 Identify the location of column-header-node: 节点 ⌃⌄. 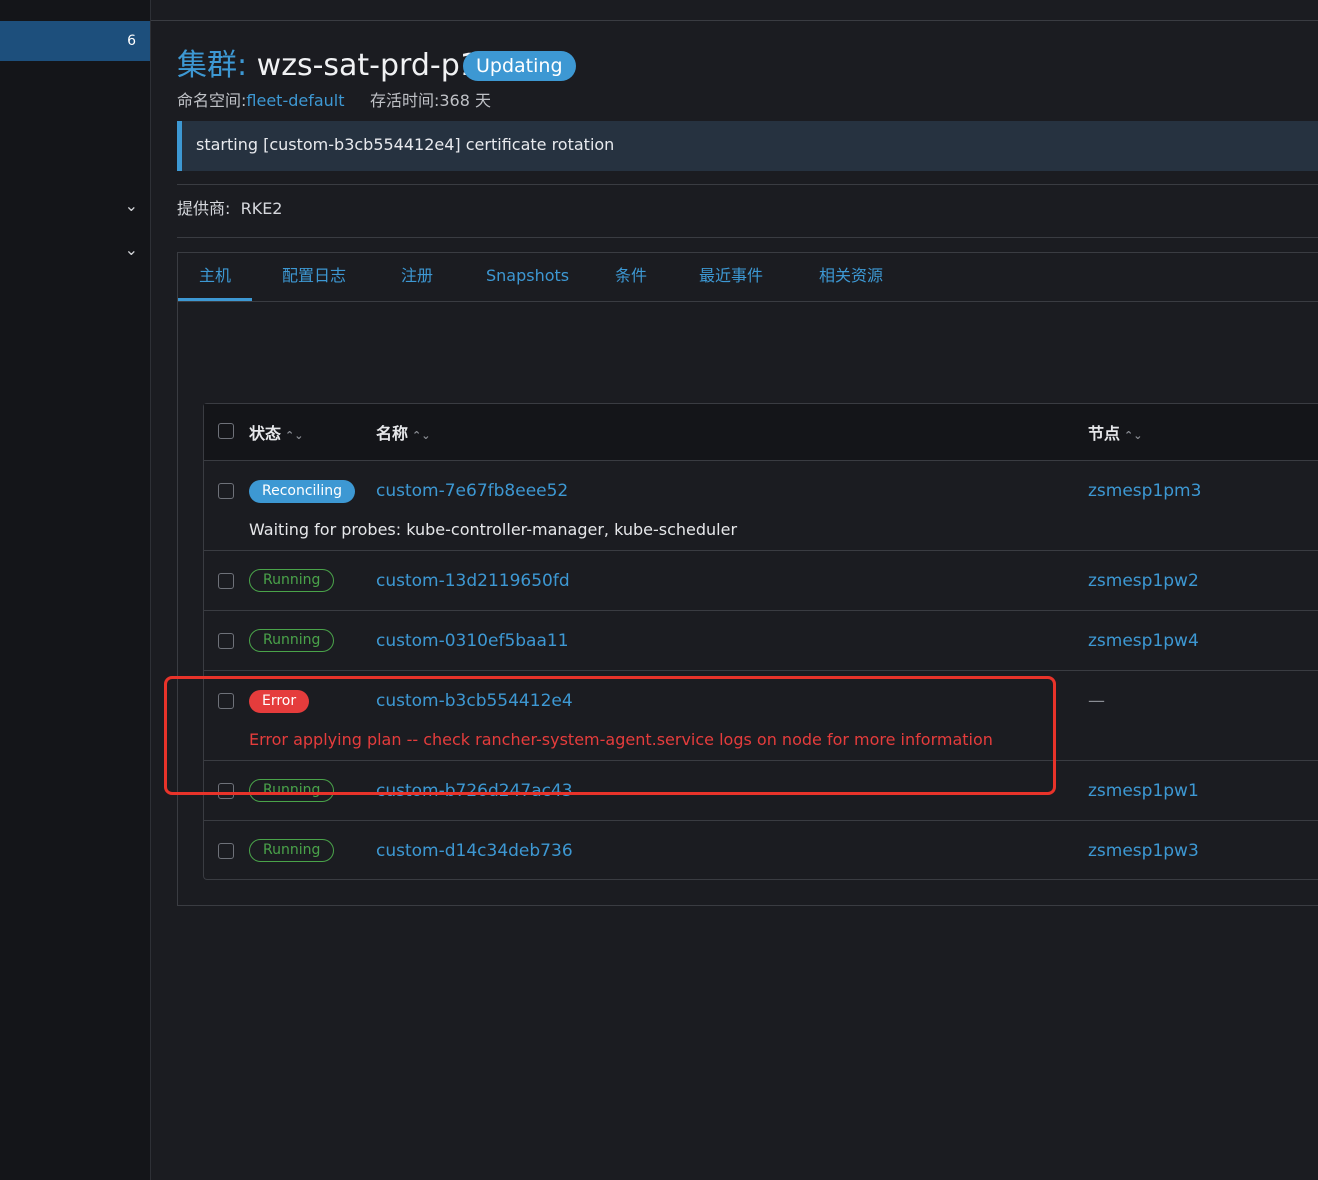
(1115, 432).